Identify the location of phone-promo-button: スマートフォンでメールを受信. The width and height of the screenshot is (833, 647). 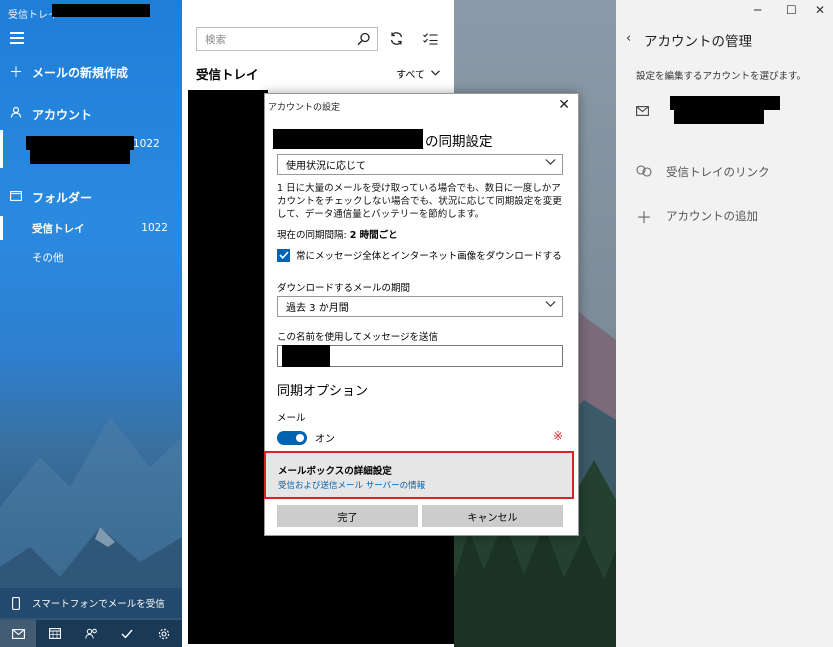
(91, 603).